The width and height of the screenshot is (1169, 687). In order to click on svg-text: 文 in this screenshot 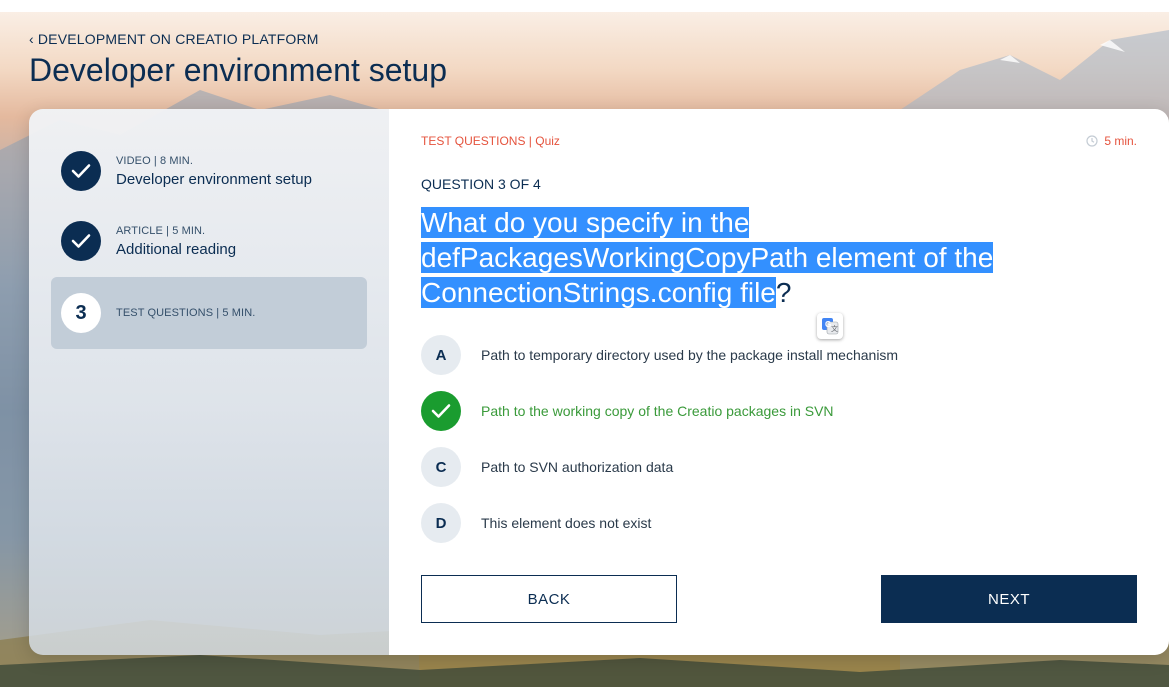, I will do `click(834, 328)`.